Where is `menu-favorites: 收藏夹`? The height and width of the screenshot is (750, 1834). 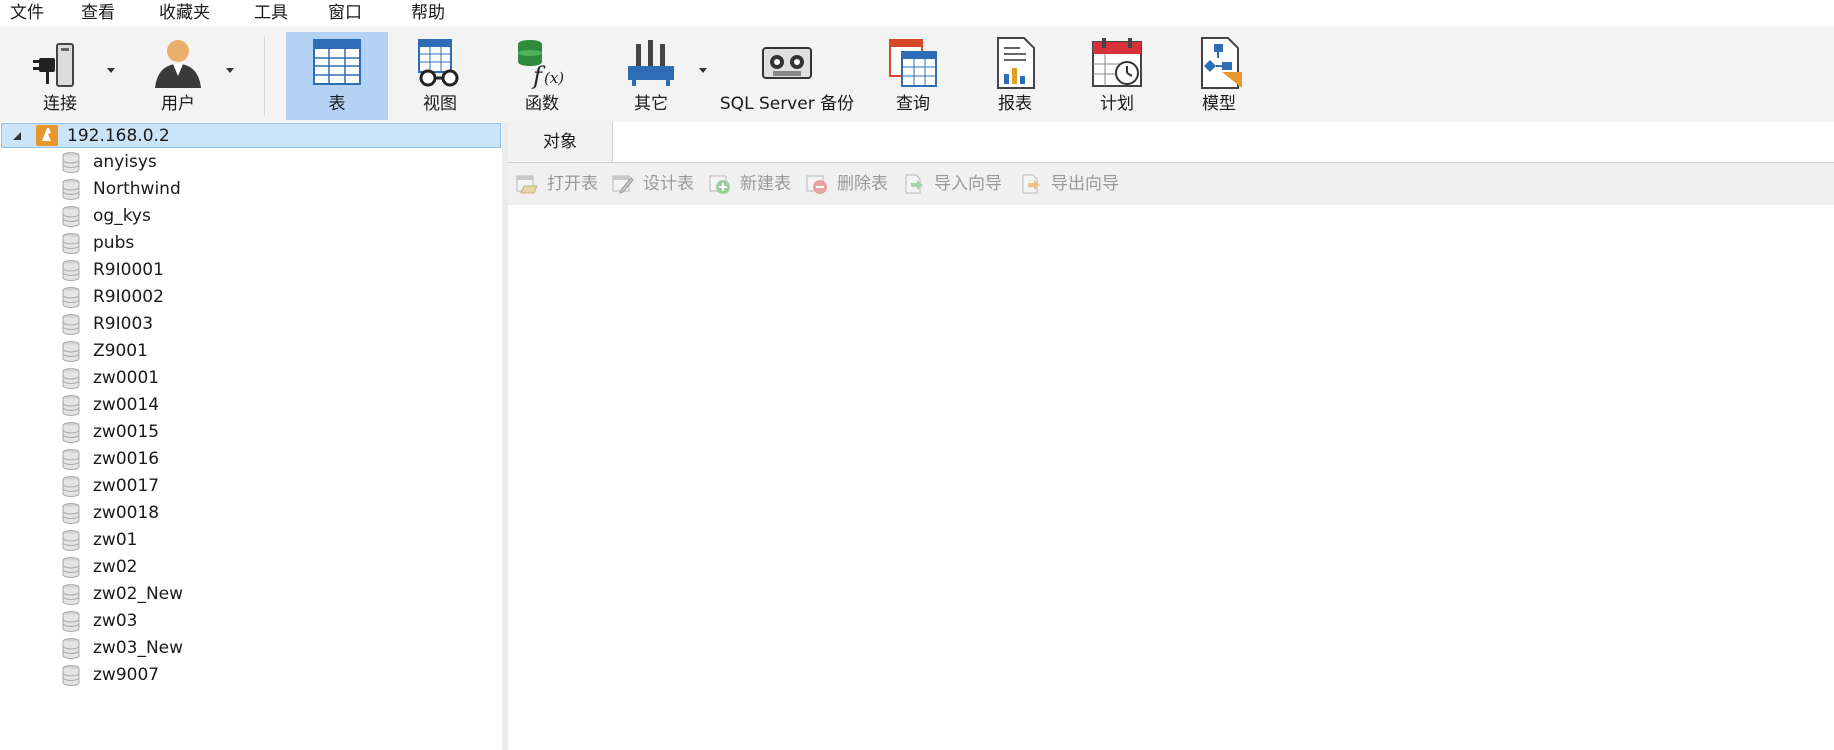
menu-favorites: 收藏夹 is located at coordinates (184, 13).